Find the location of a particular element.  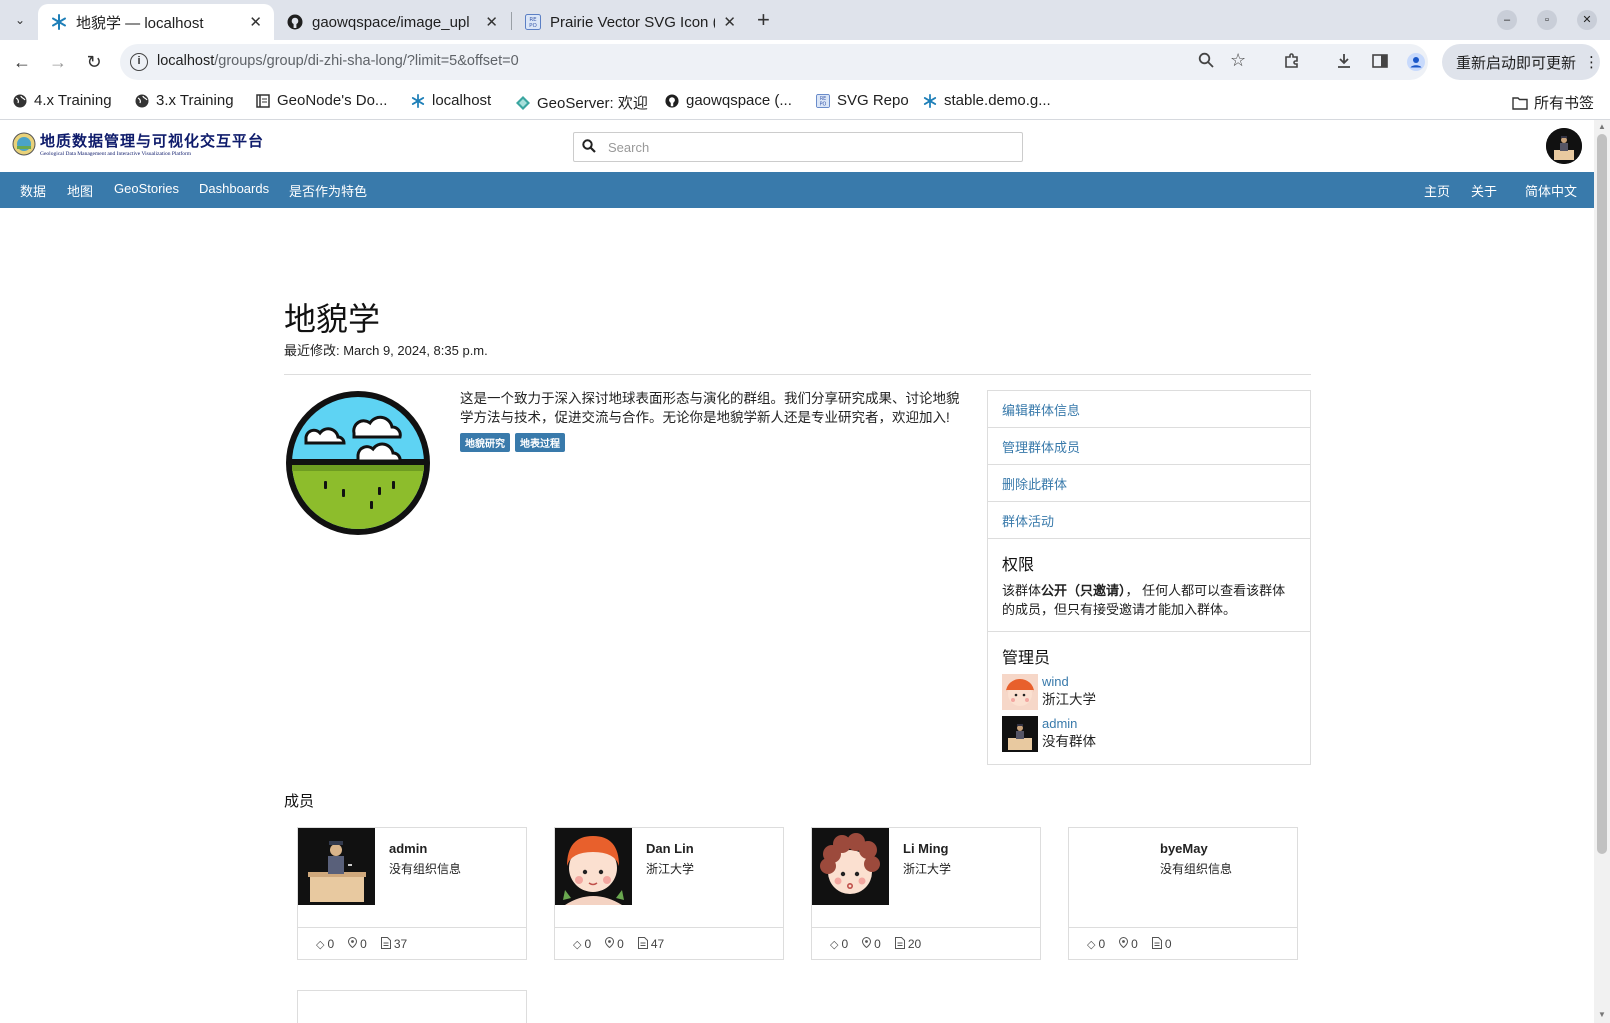

download-icon is located at coordinates (1344, 63).